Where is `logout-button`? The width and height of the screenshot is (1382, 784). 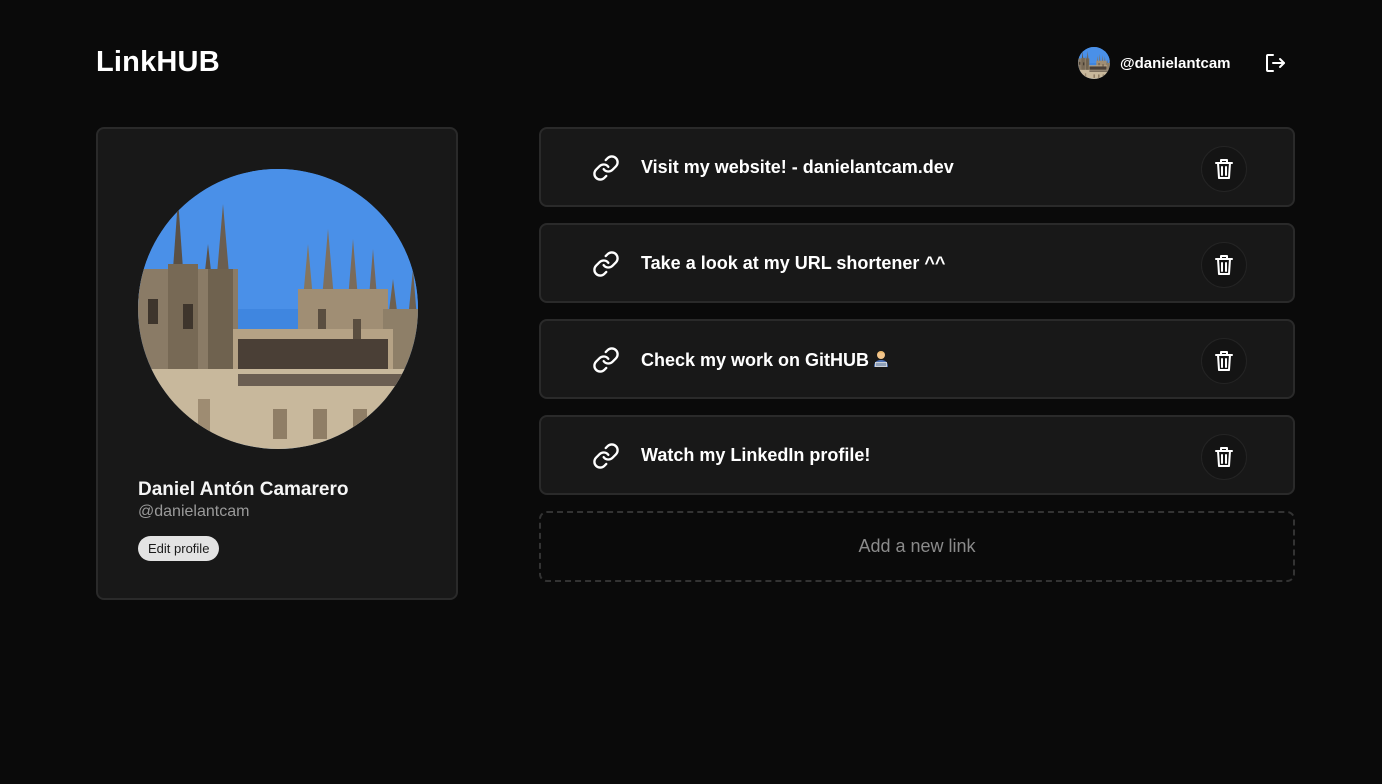 logout-button is located at coordinates (1275, 63).